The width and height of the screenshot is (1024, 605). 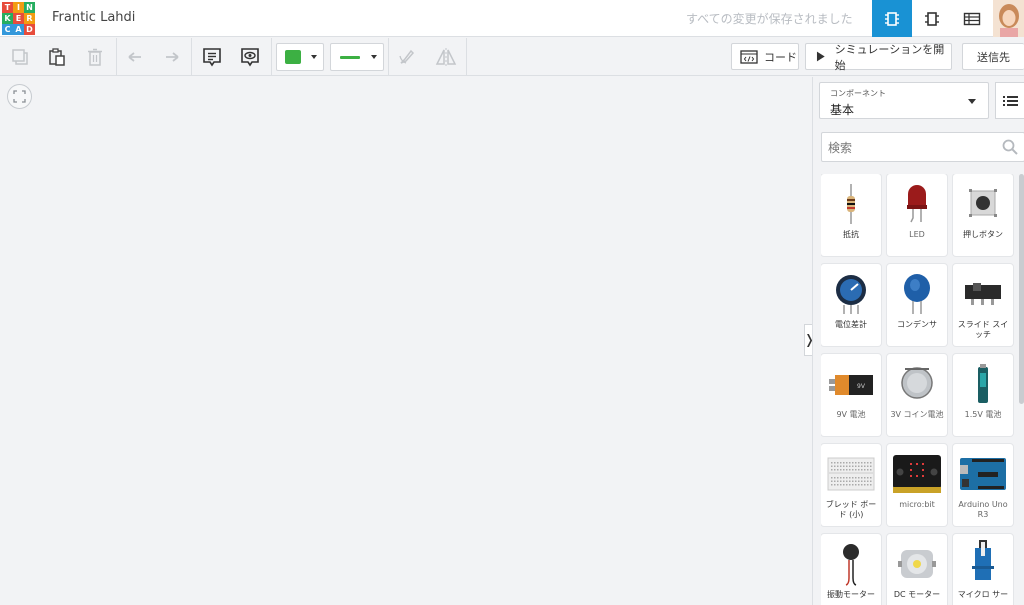 I want to click on copy-button, so click(x=20, y=57).